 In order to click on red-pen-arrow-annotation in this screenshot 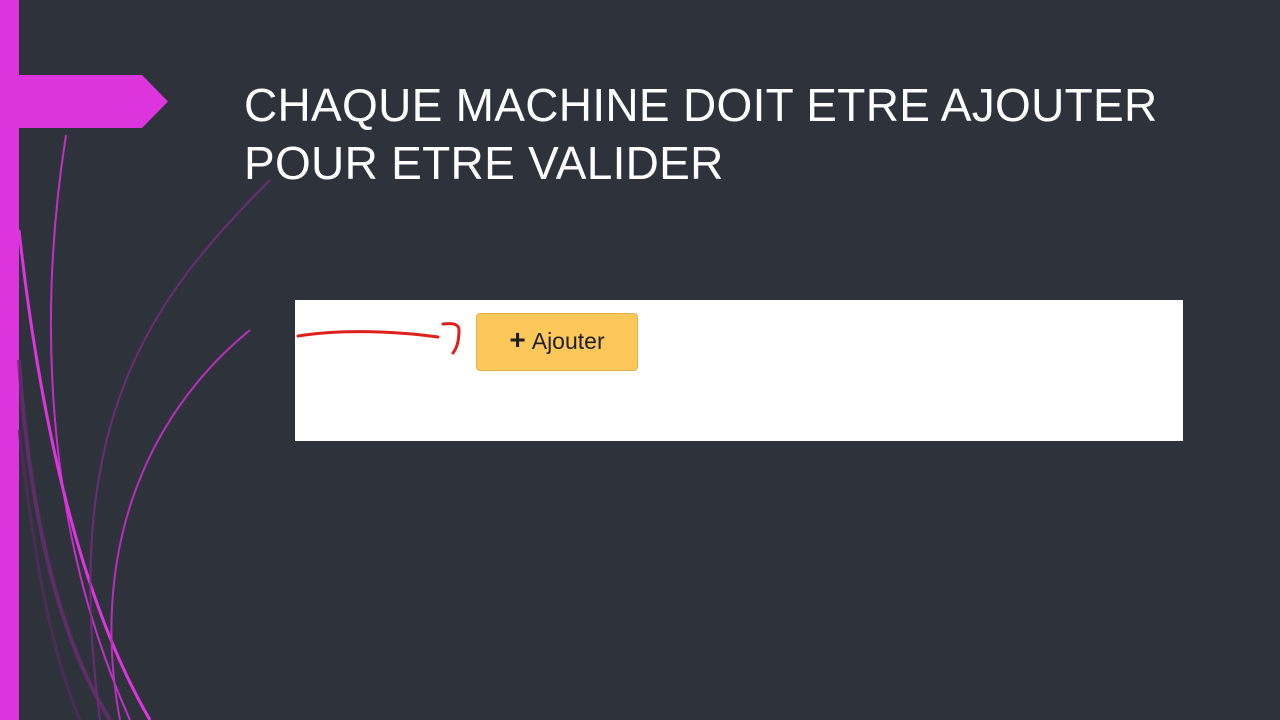, I will do `click(378, 338)`.